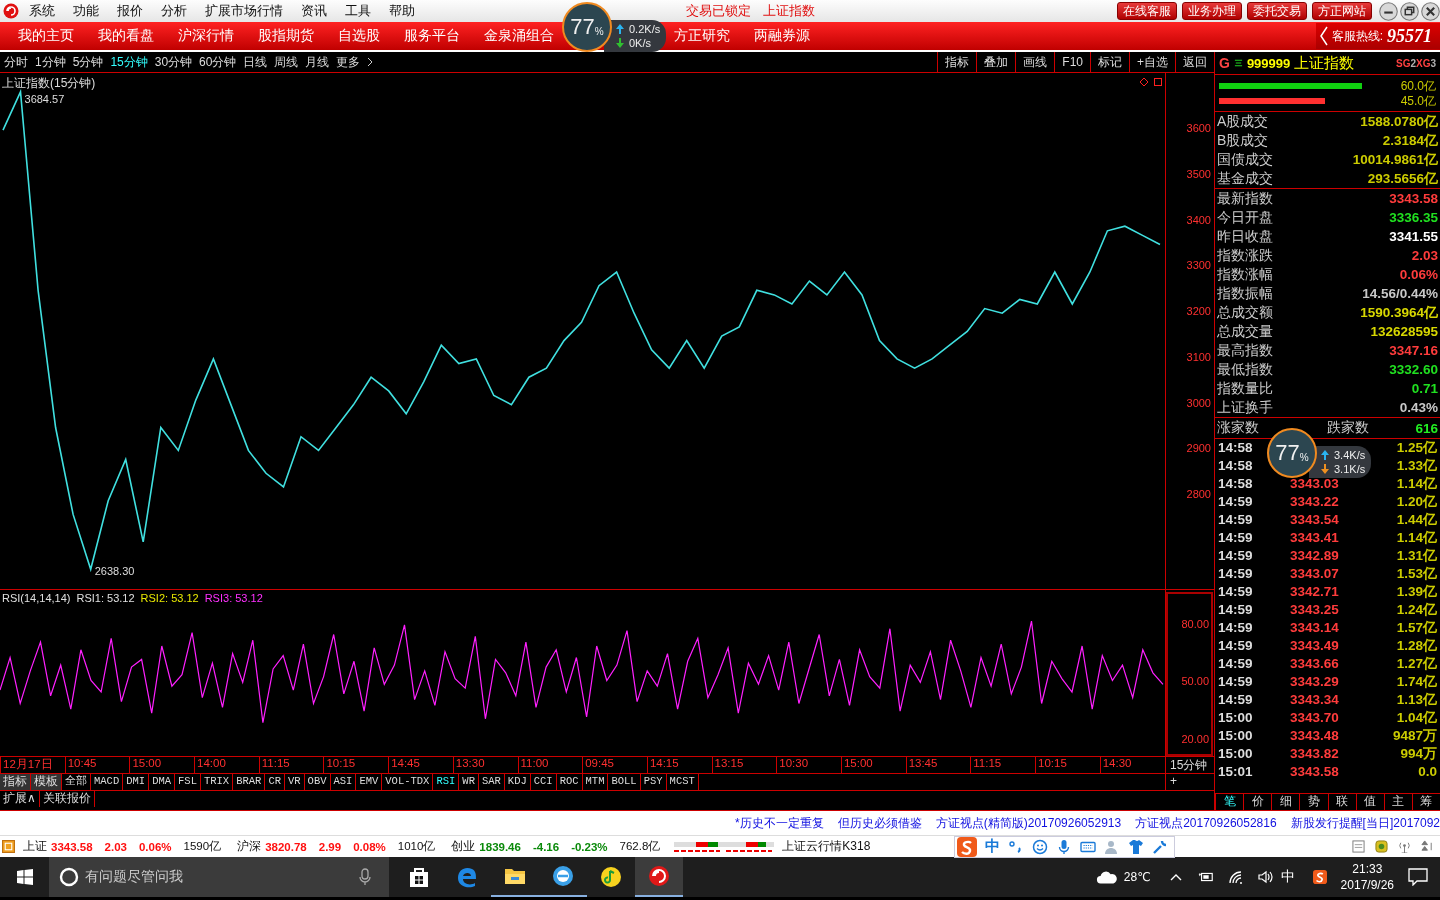 This screenshot has width=1440, height=900. I want to click on menu-item: 扩展市场行情, so click(244, 11).